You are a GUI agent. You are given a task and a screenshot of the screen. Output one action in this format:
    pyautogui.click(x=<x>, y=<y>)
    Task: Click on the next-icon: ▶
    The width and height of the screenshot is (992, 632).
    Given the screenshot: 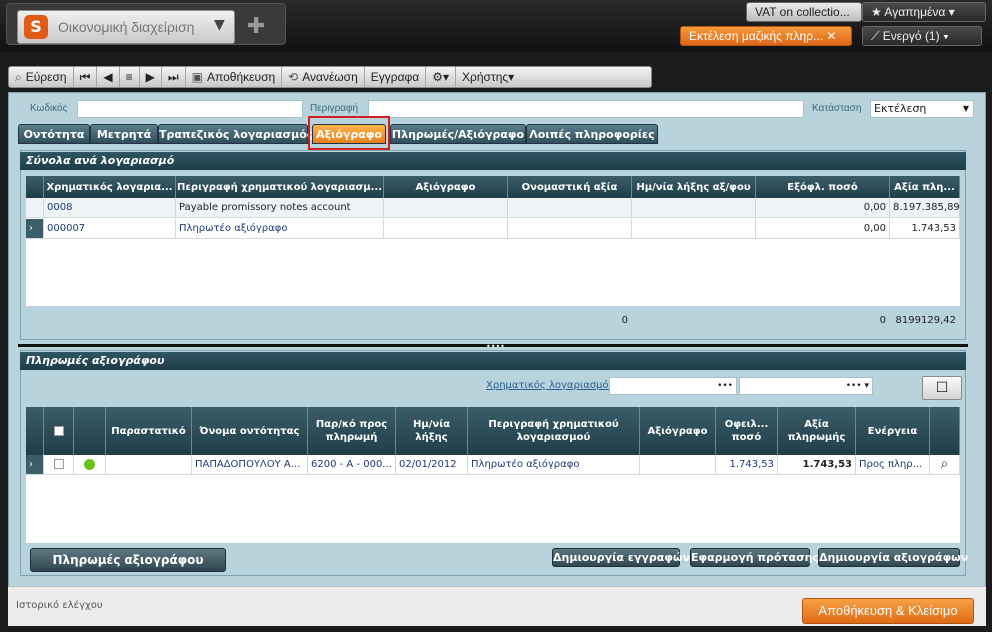 What is the action you would take?
    pyautogui.click(x=150, y=77)
    